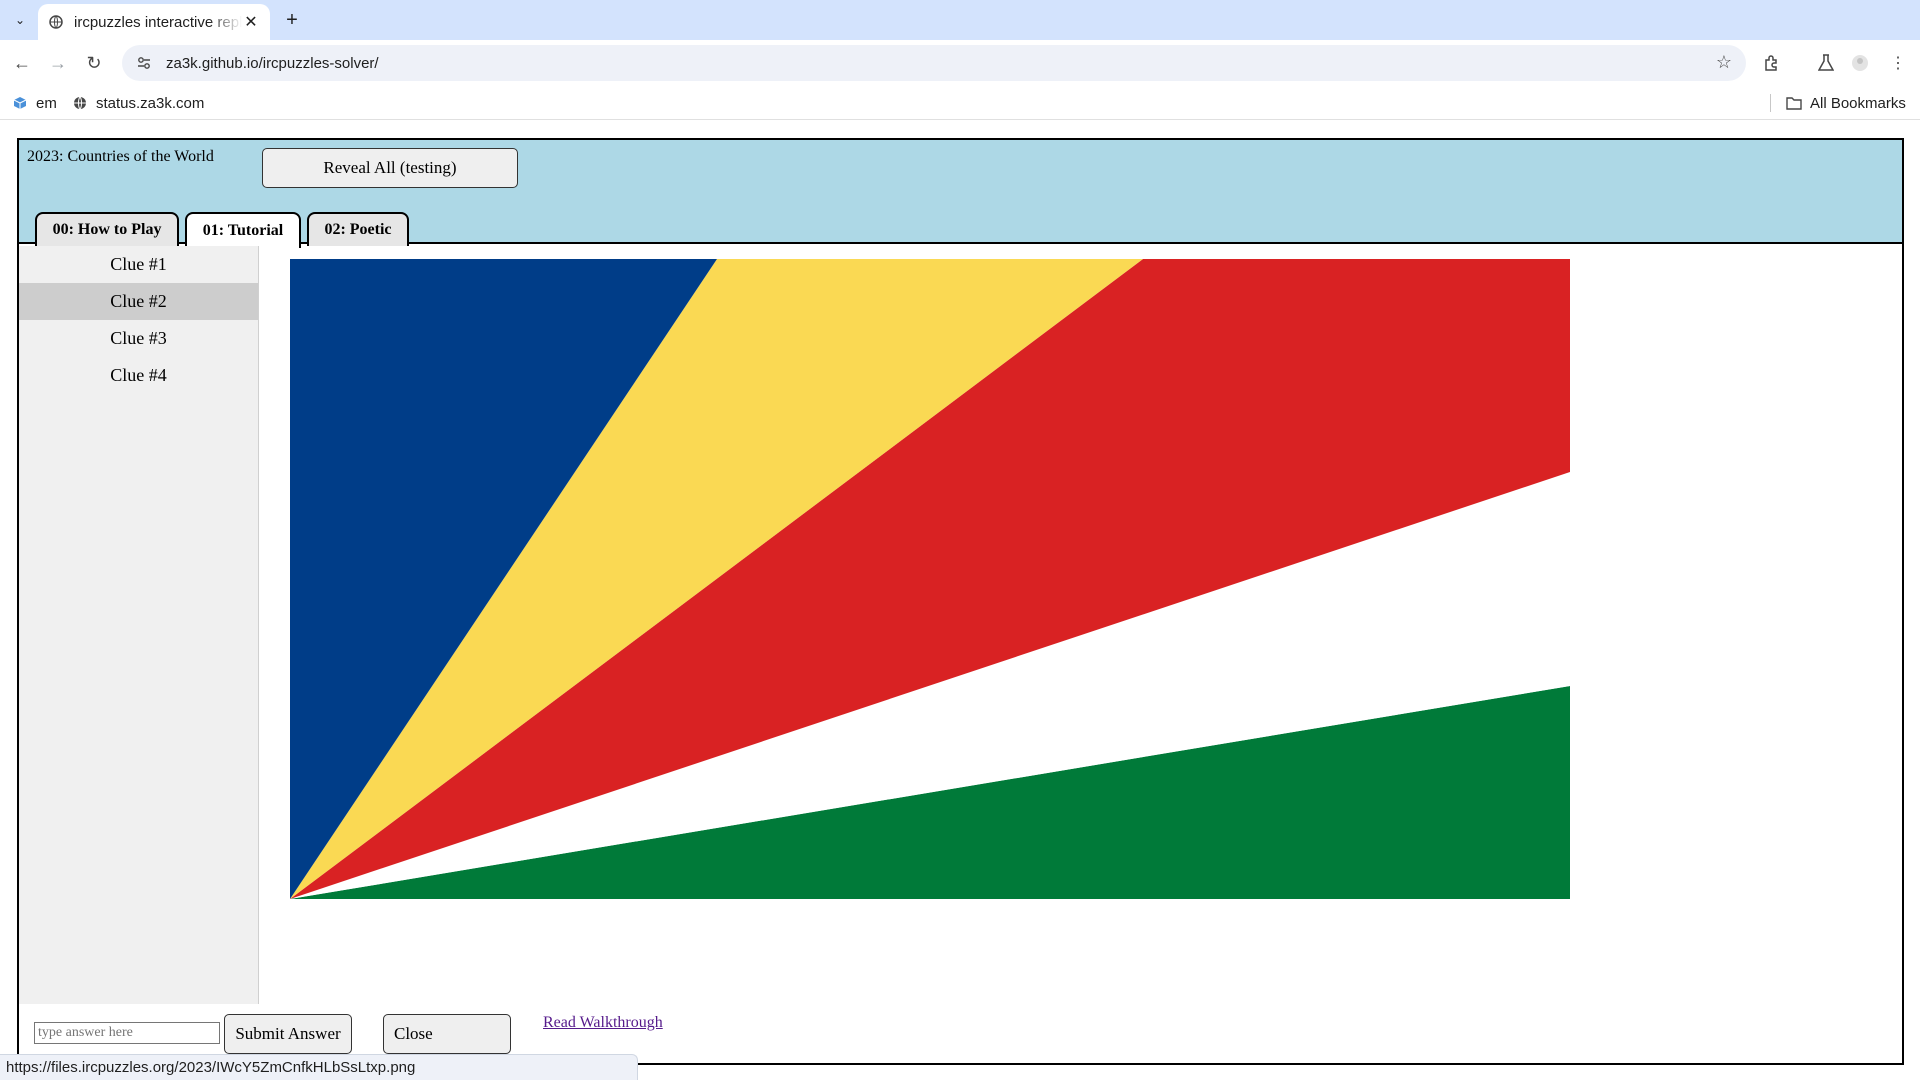  I want to click on tab-poetic: 02: Poetic, so click(358, 229).